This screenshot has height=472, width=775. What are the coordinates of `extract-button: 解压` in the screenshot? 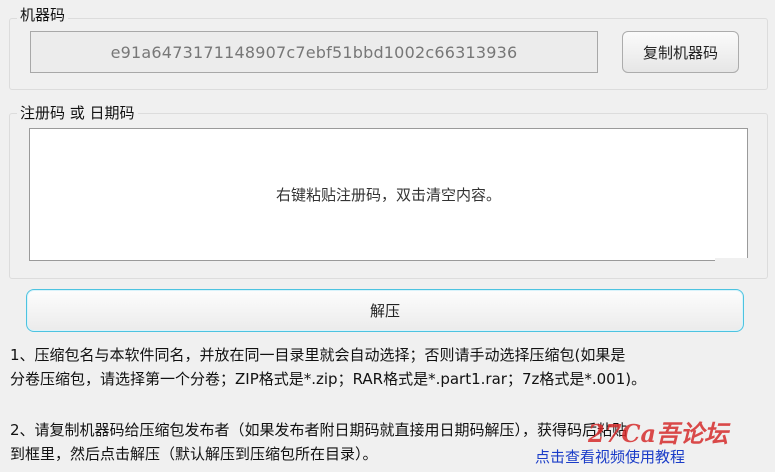 It's located at (385, 310).